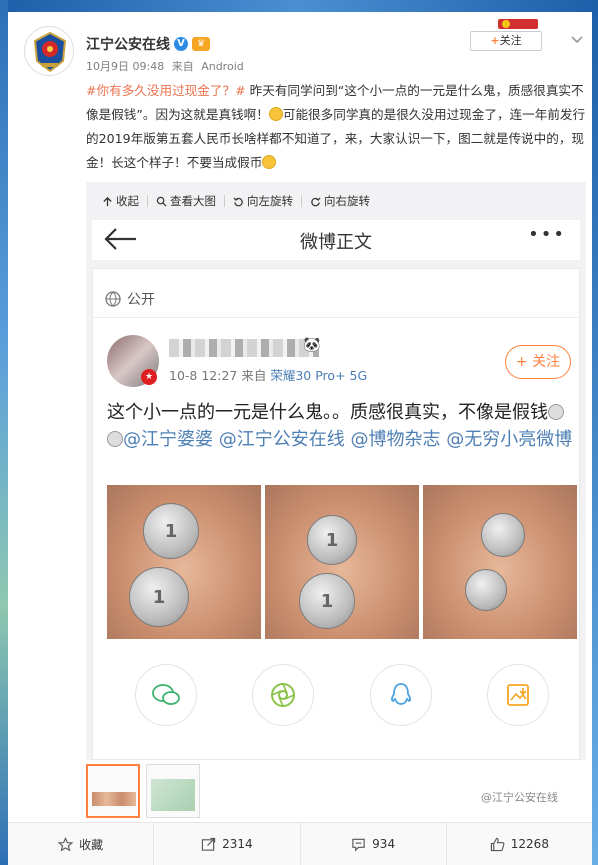 The image size is (598, 865). I want to click on view-large-button: 查看大图, so click(186, 201).